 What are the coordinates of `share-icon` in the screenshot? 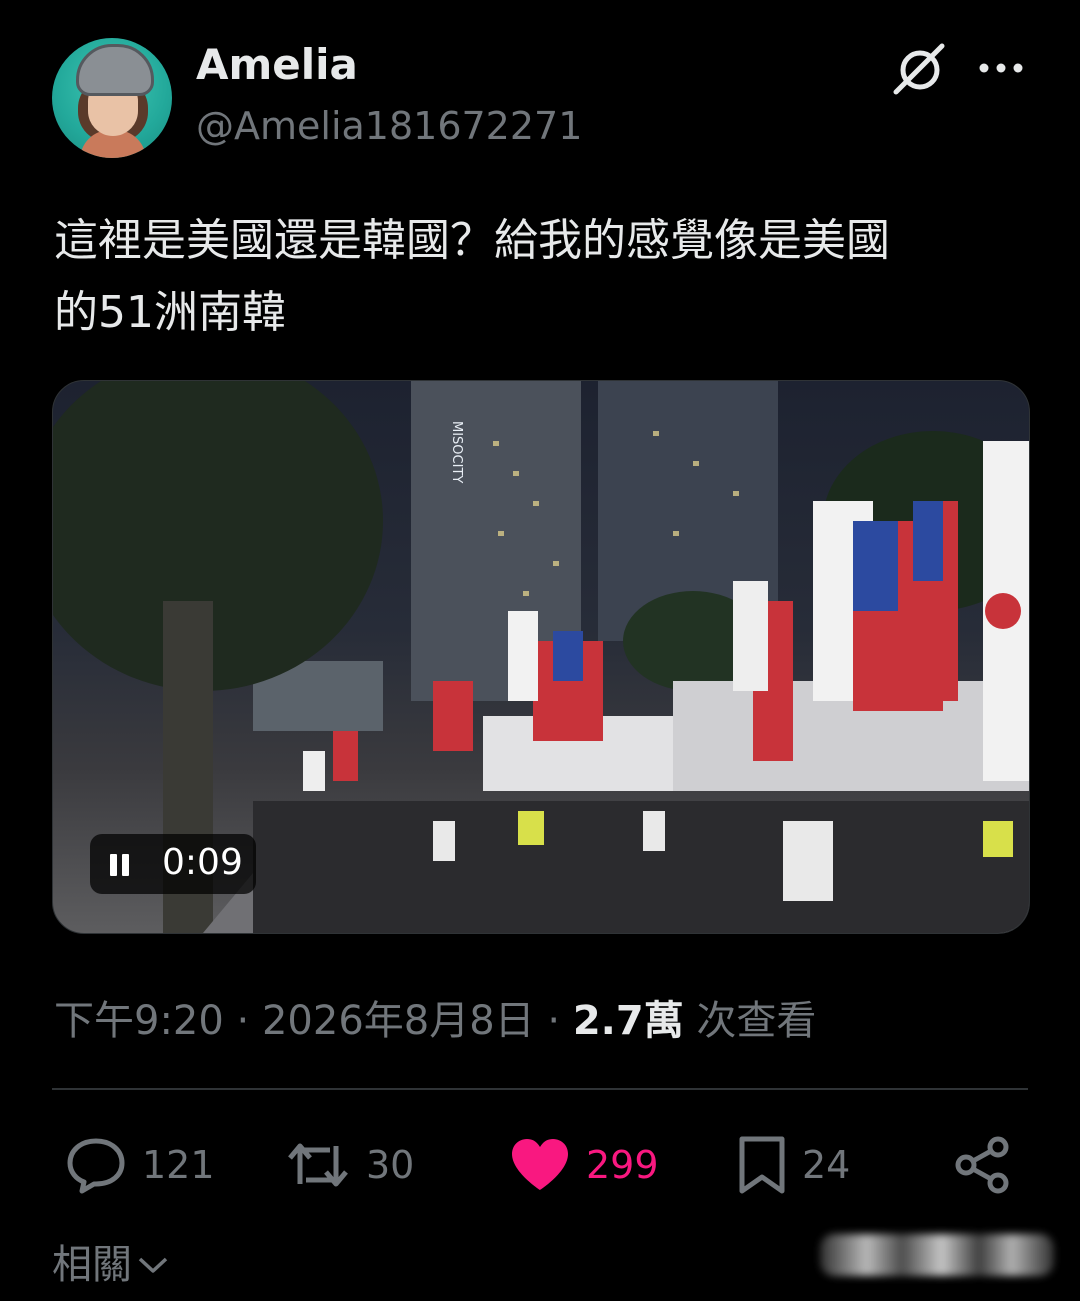 It's located at (982, 1165).